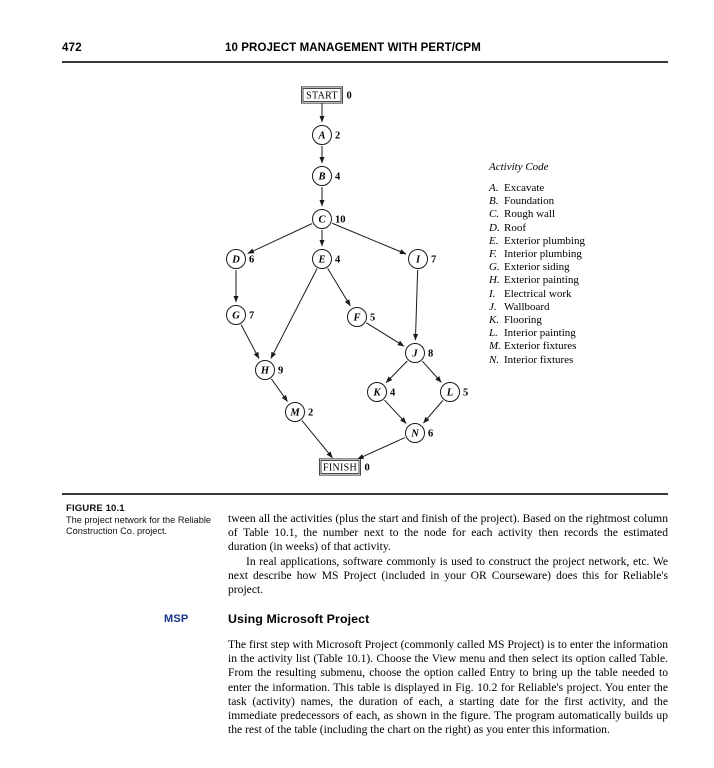 The width and height of the screenshot is (714, 768). What do you see at coordinates (576, 228) in the screenshot?
I see `activity-code-row: D. Roof` at bounding box center [576, 228].